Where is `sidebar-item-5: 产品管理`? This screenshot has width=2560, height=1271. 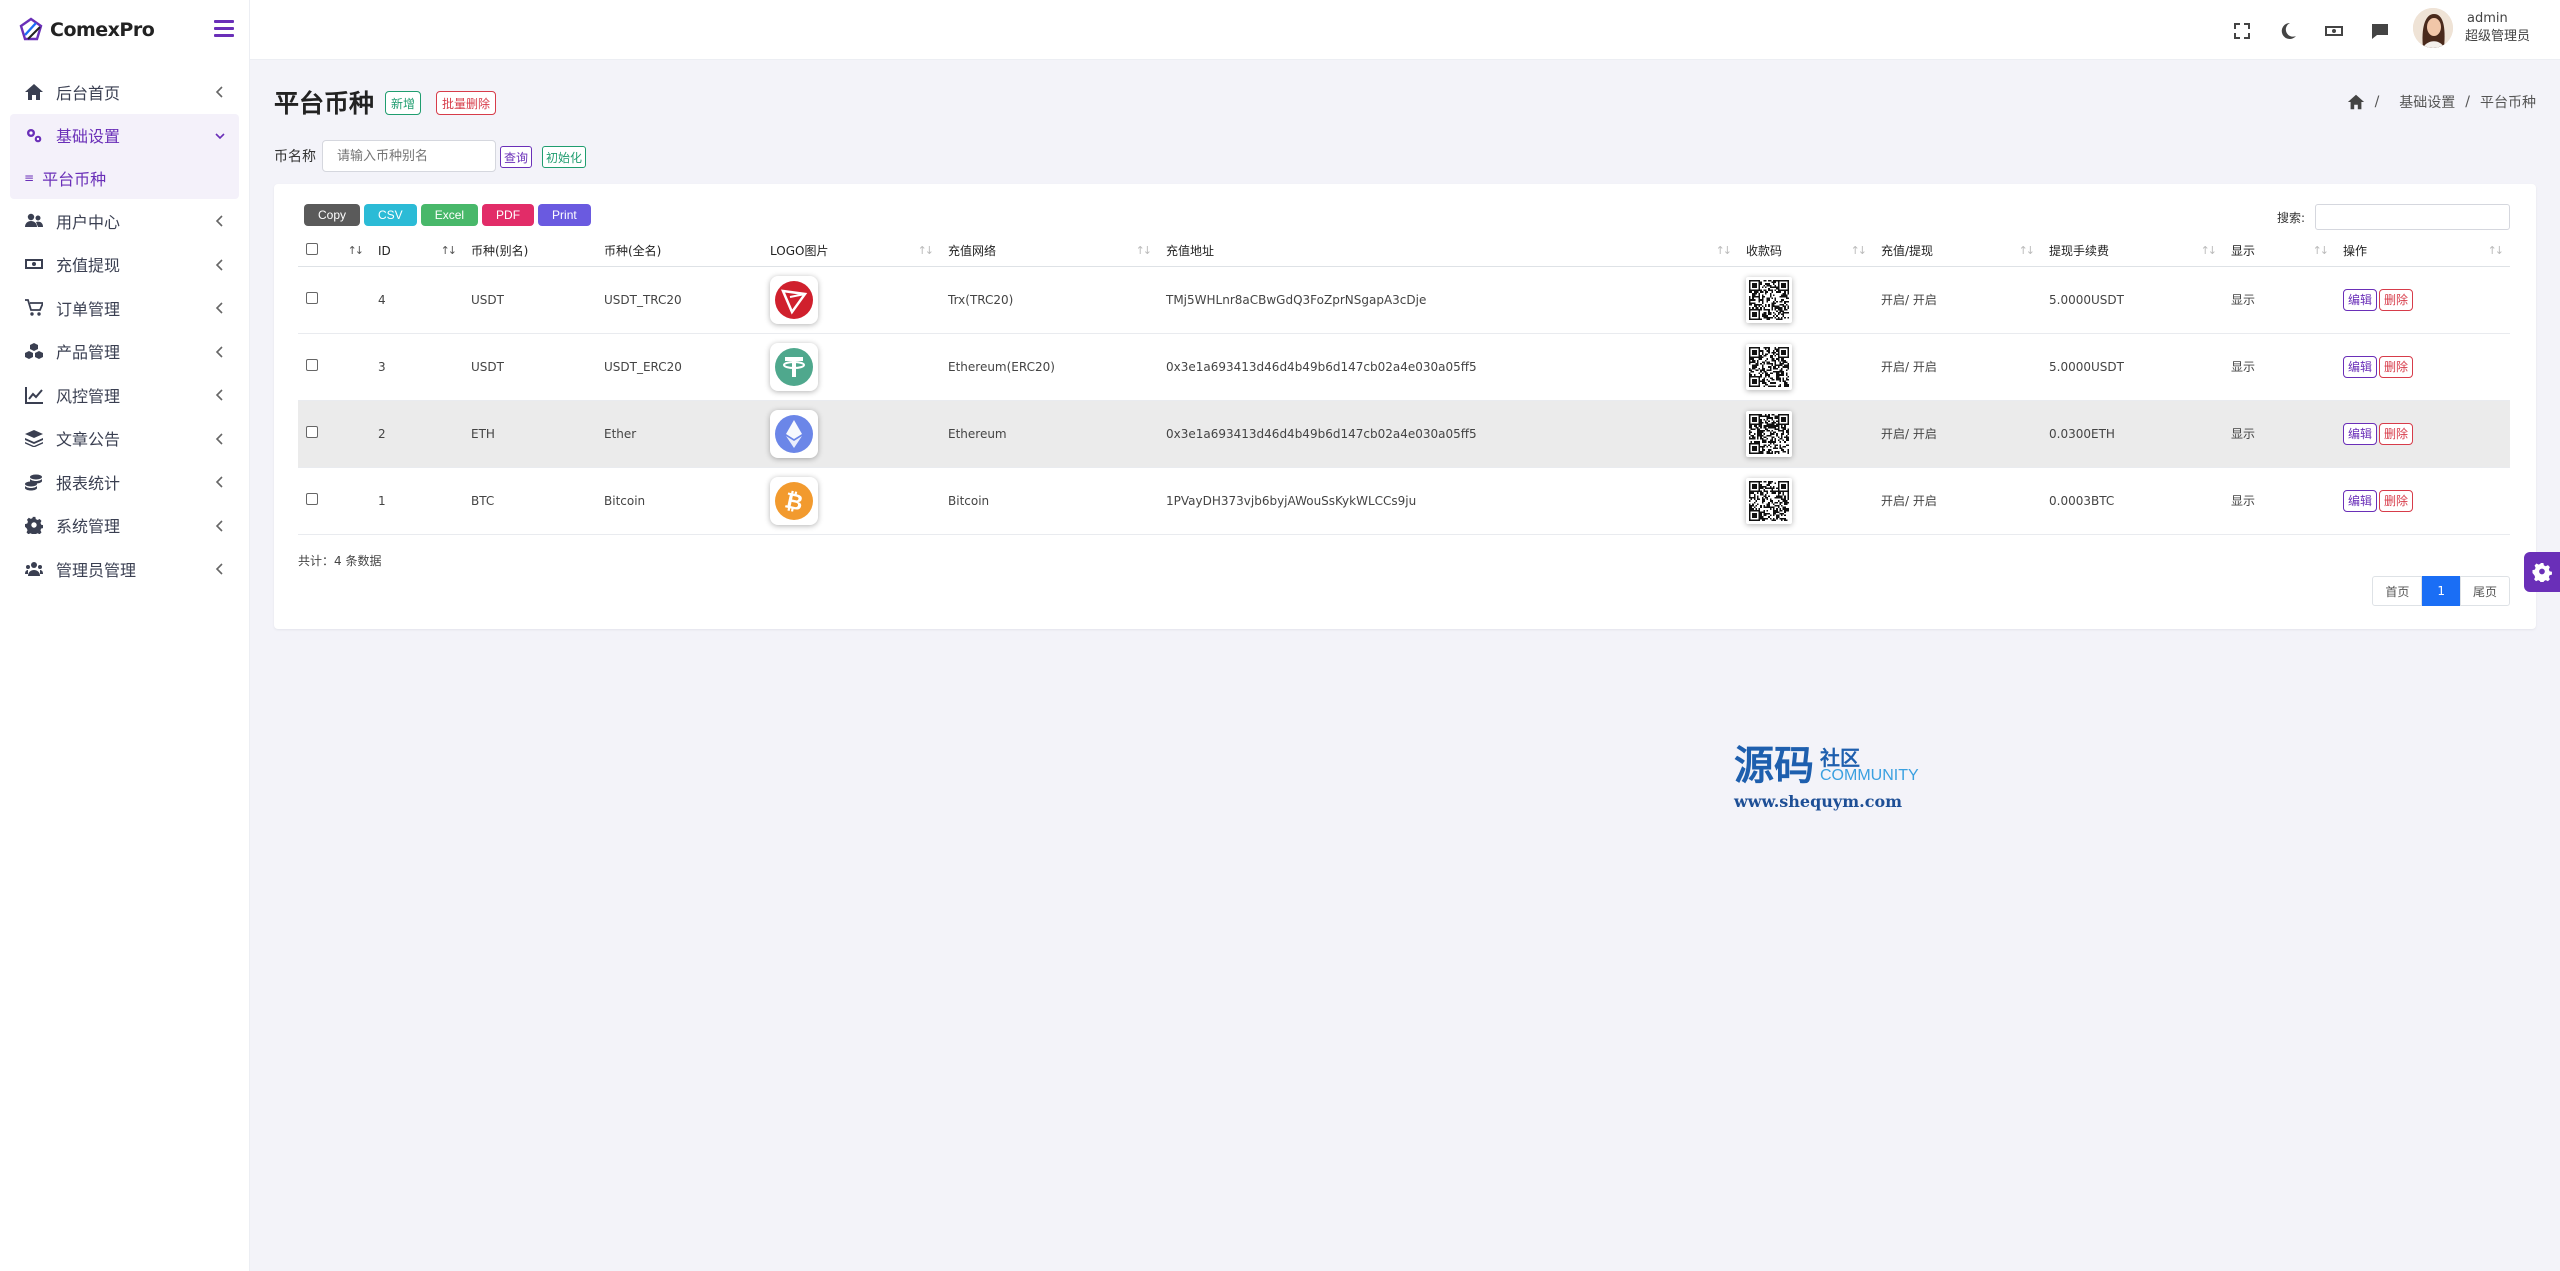
sidebar-item-5: 产品管理 is located at coordinates (124, 352).